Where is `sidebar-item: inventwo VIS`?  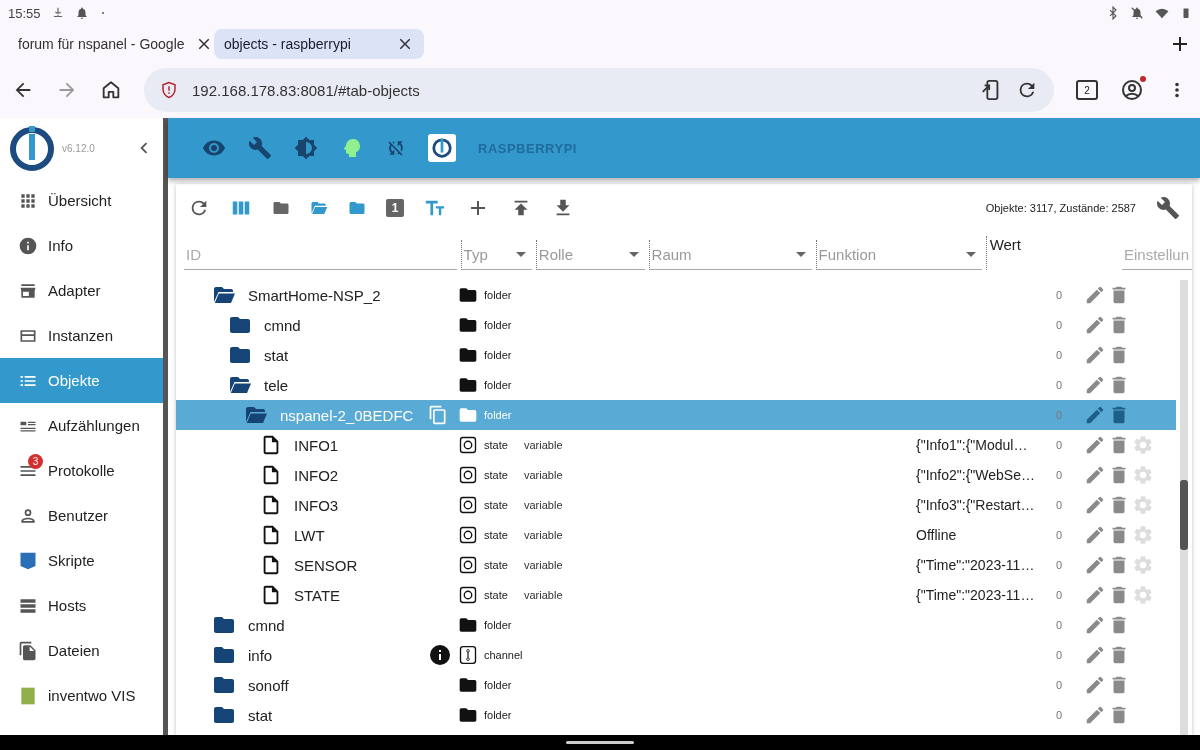 sidebar-item: inventwo VIS is located at coordinates (81, 695).